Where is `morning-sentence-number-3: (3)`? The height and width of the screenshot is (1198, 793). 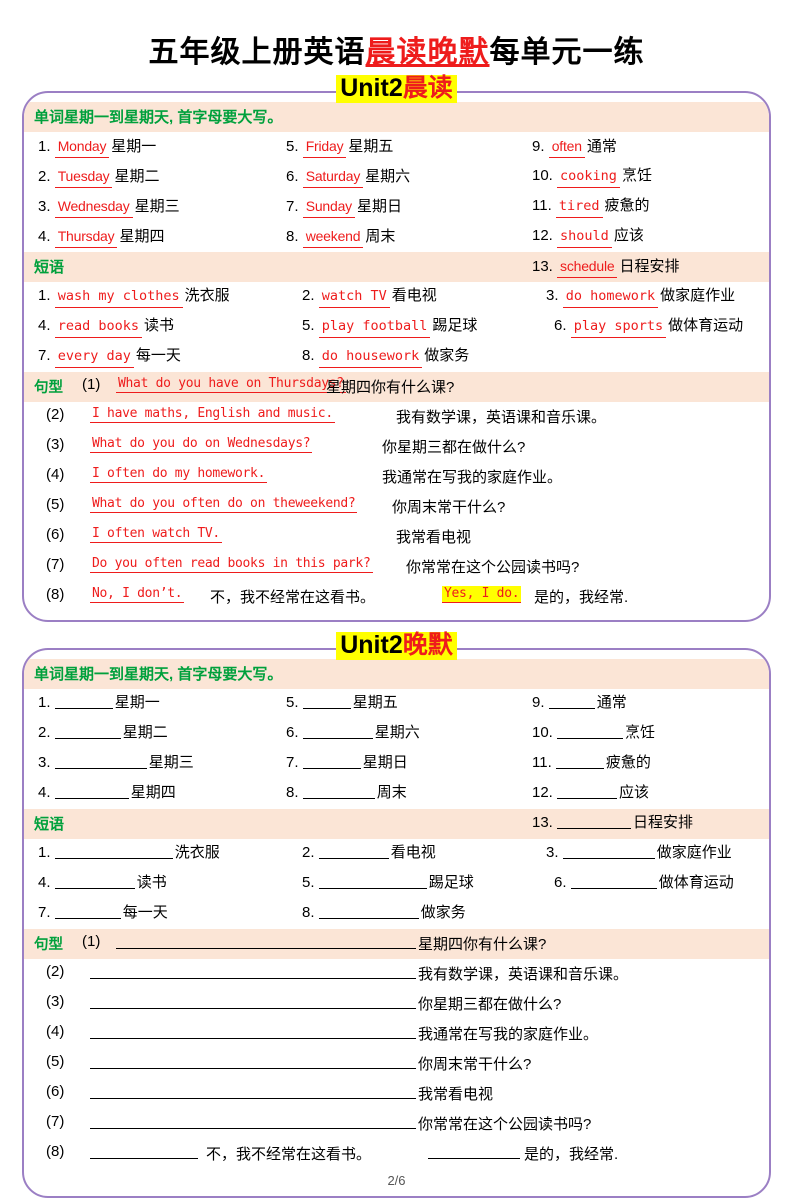 morning-sentence-number-3: (3) is located at coordinates (55, 444).